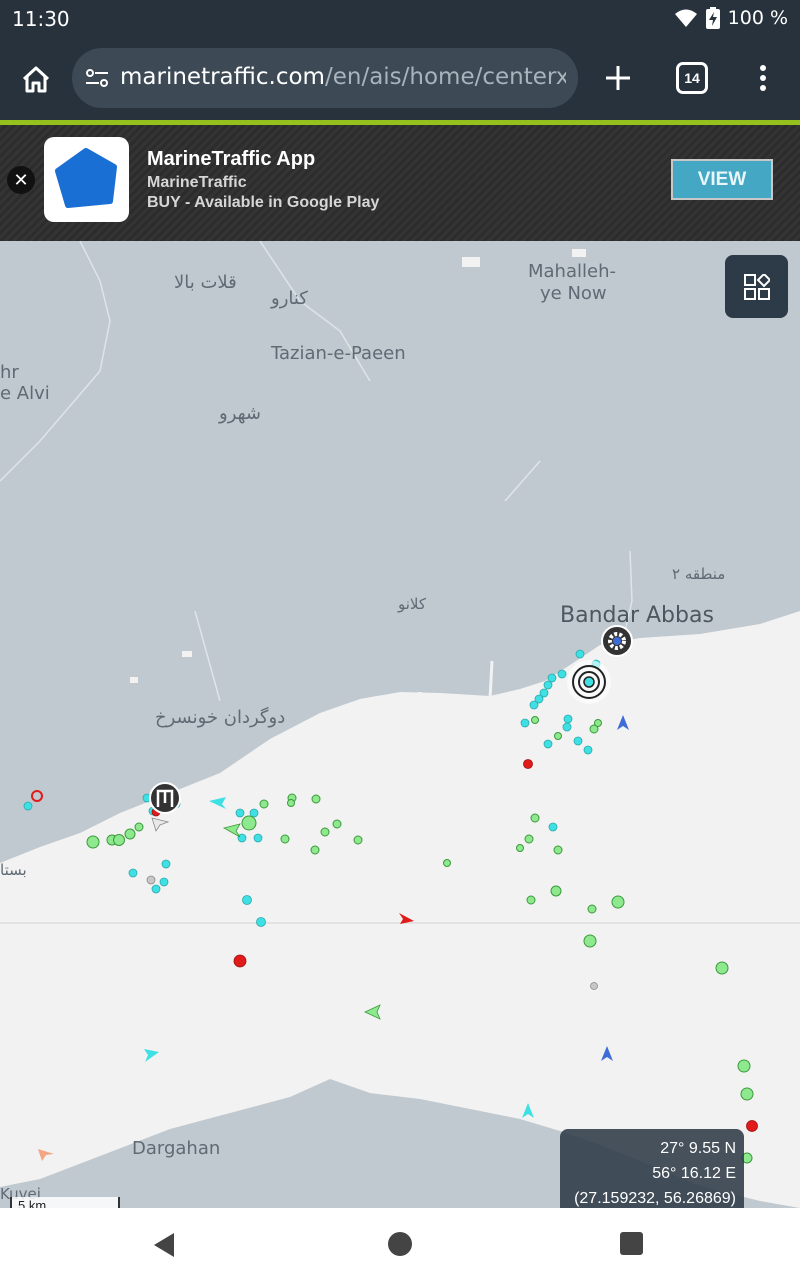 The height and width of the screenshot is (1280, 800). Describe the element at coordinates (694, 1173) in the screenshot. I see `coord-longitude: 56° 16.12 E` at that location.